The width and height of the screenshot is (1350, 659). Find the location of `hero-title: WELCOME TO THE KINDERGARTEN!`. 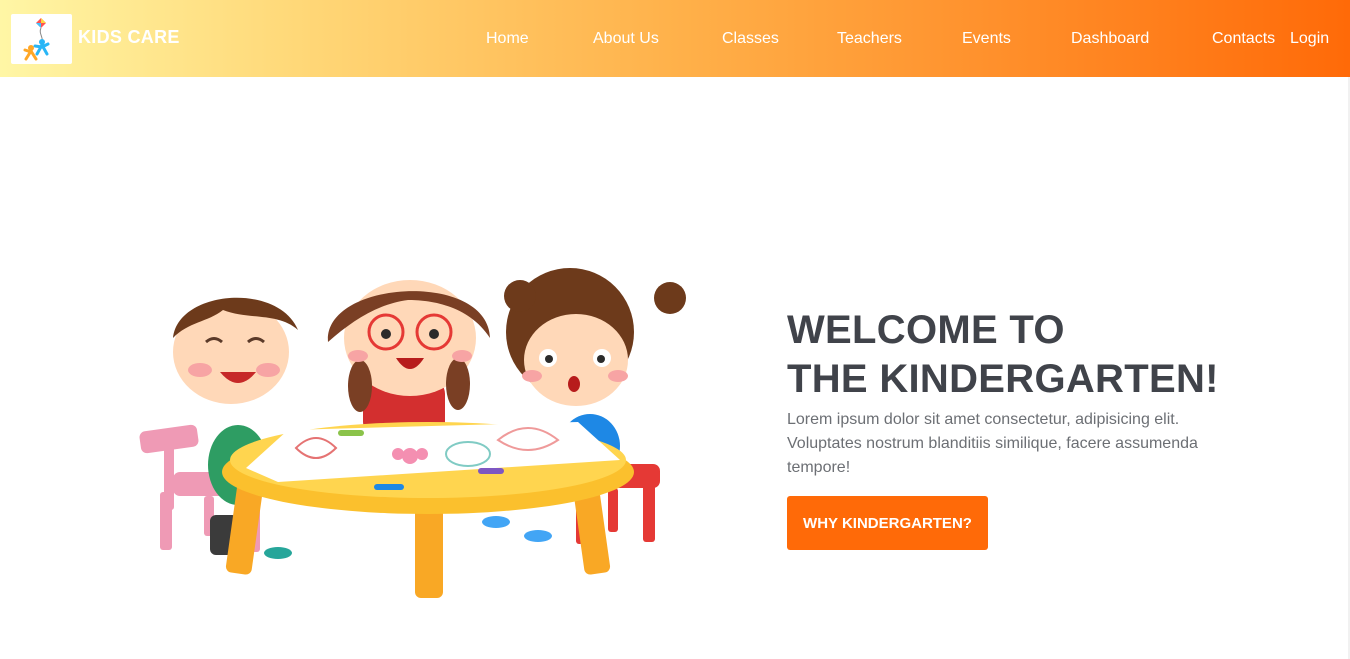

hero-title: WELCOME TO THE KINDERGARTEN! is located at coordinates (1003, 355).